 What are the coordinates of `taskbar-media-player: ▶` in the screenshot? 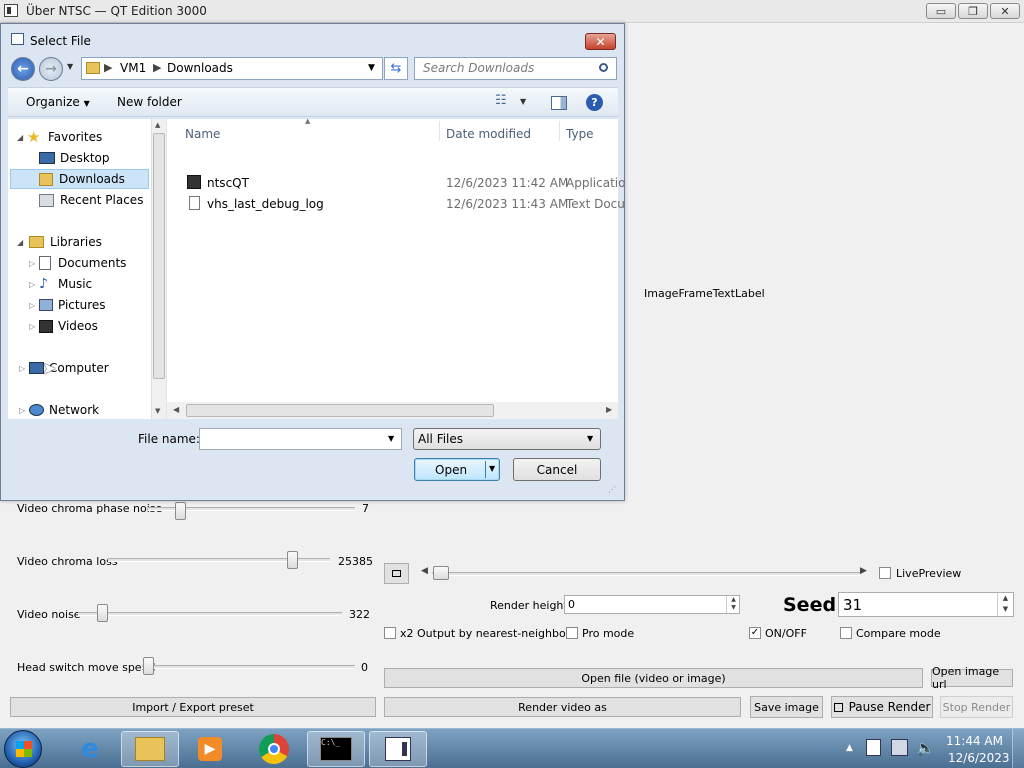 It's located at (210, 749).